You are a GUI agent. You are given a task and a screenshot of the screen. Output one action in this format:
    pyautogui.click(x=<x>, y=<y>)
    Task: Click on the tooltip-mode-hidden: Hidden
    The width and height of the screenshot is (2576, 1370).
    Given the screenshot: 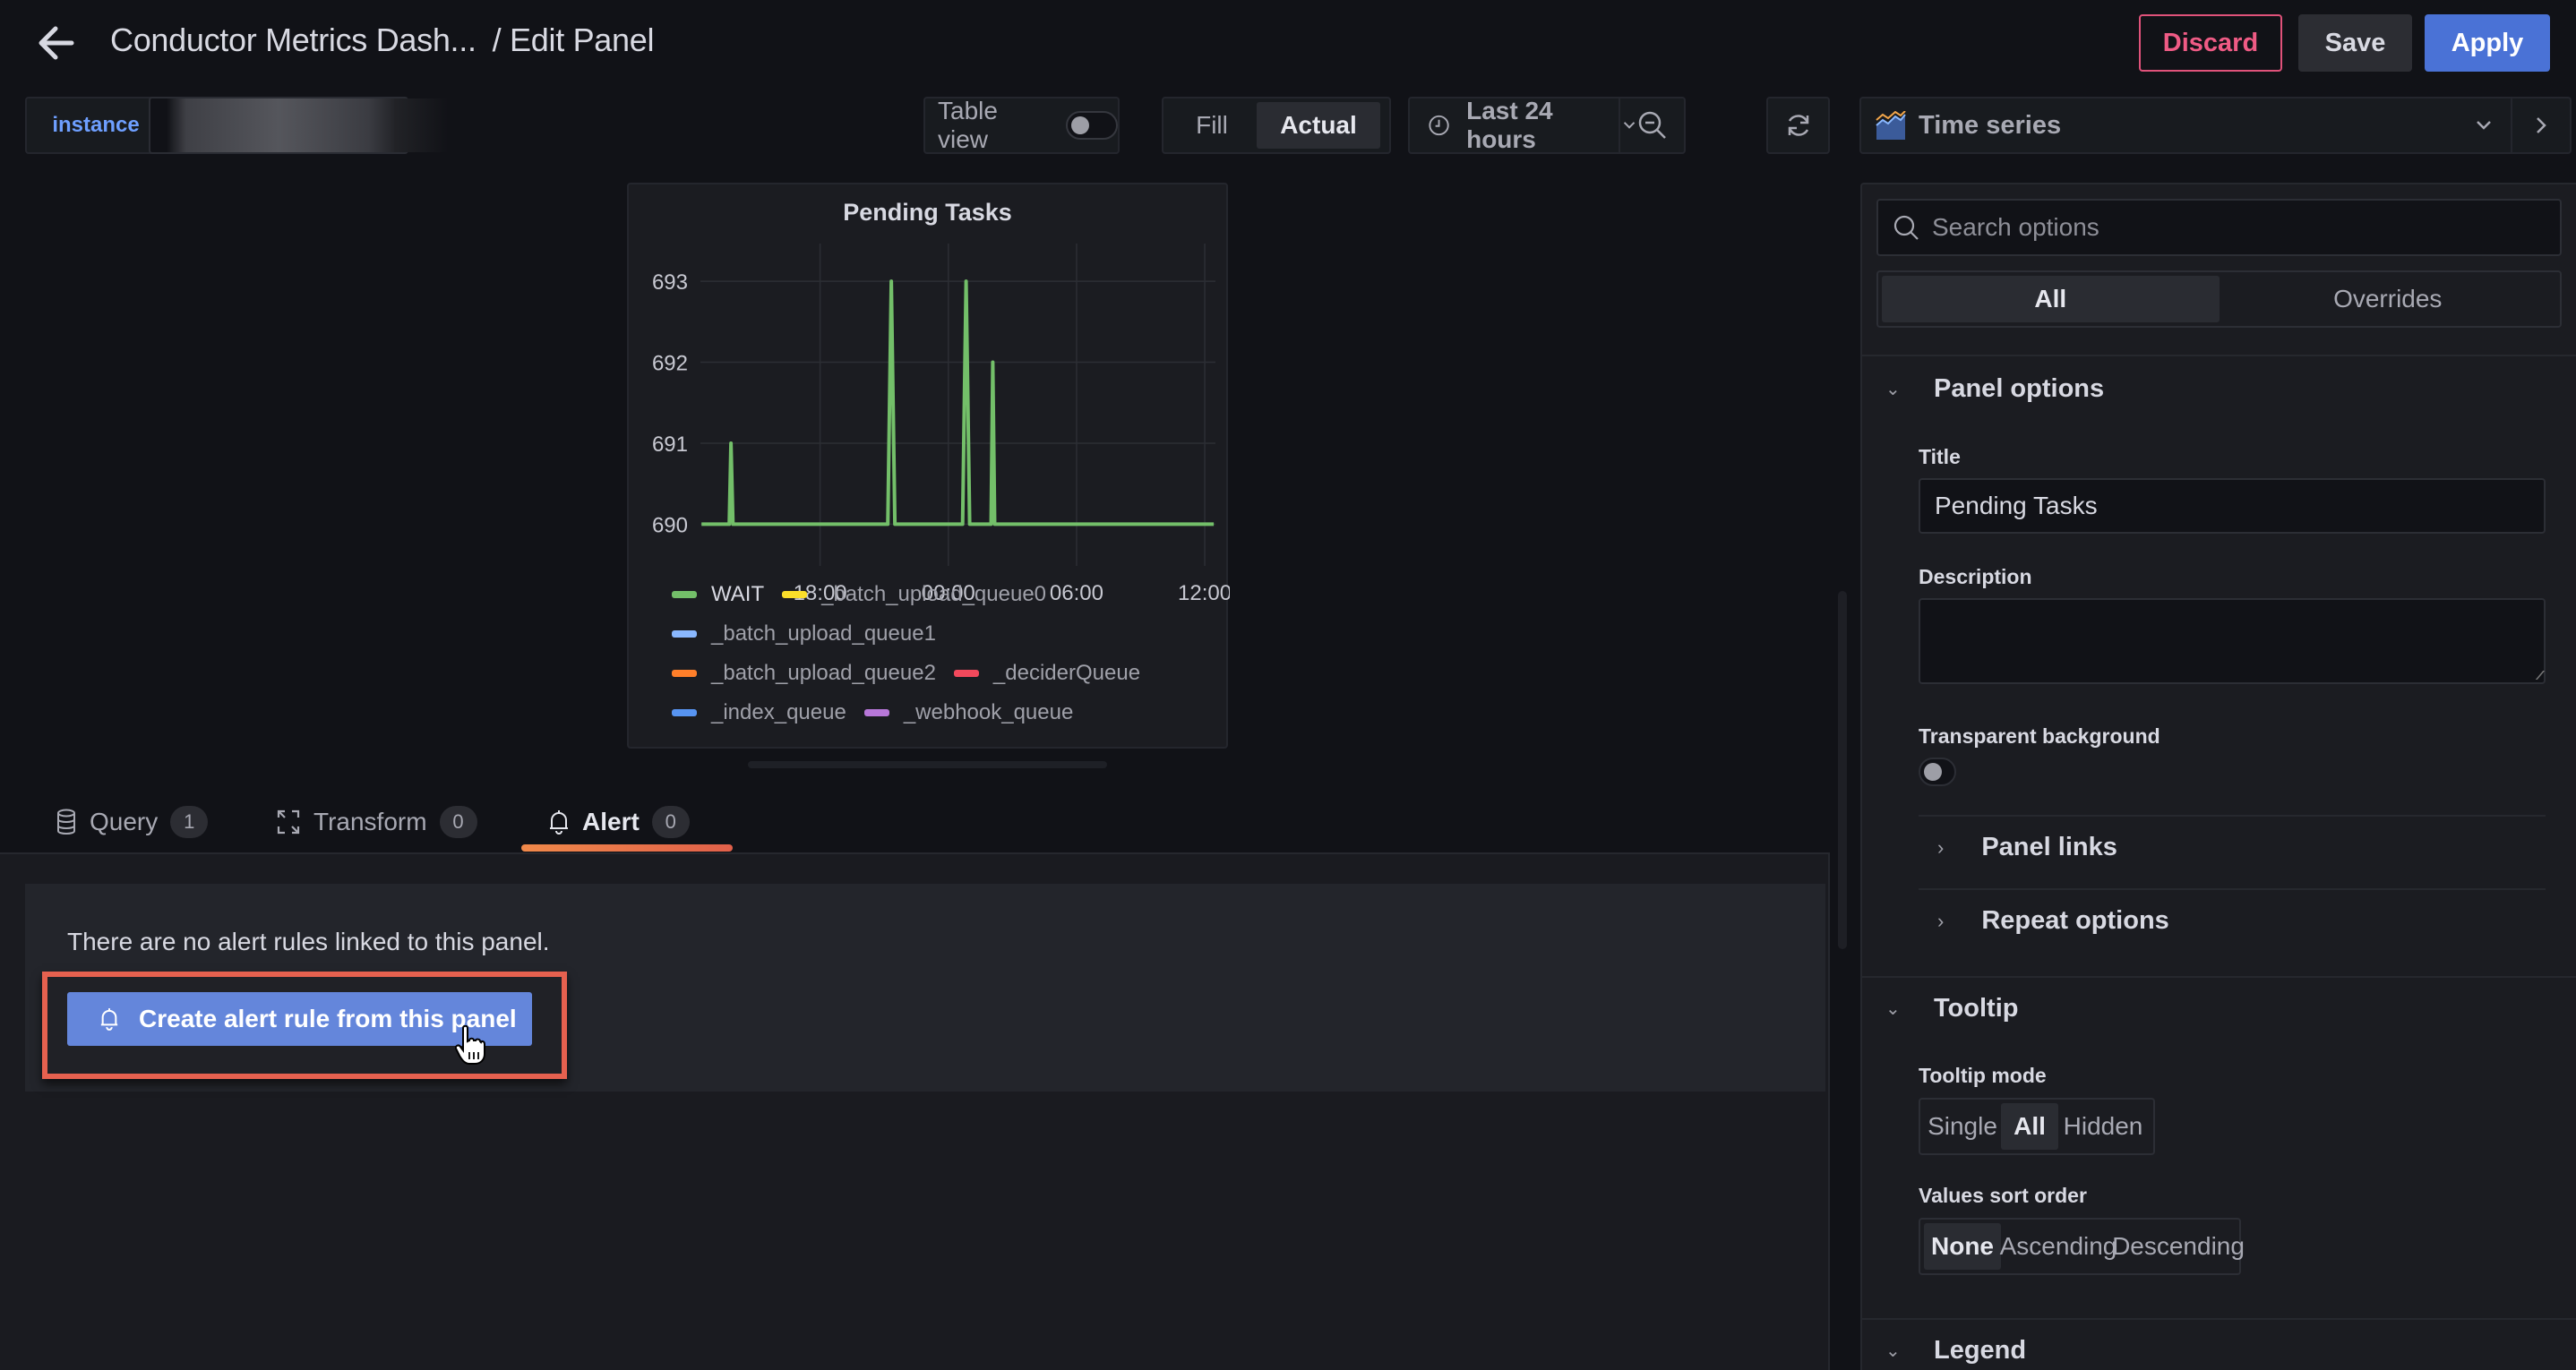 What is the action you would take?
    pyautogui.click(x=2103, y=1127)
    